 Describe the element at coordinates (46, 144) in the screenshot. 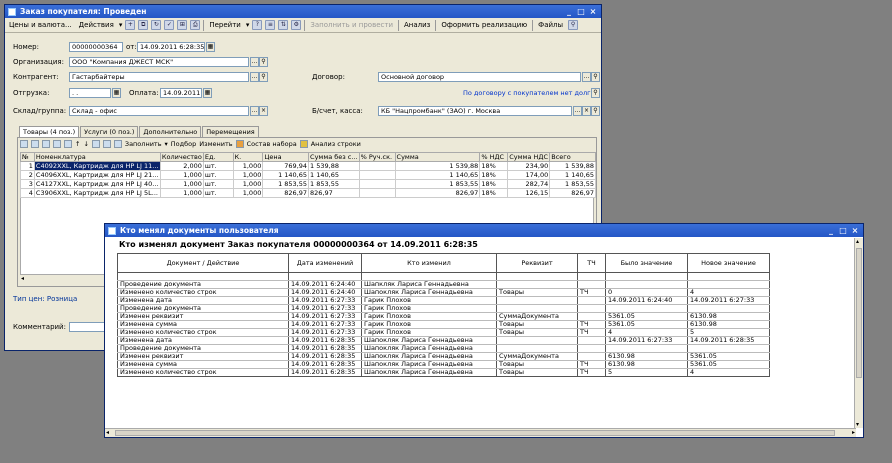

I see `edit-row-icon` at that location.